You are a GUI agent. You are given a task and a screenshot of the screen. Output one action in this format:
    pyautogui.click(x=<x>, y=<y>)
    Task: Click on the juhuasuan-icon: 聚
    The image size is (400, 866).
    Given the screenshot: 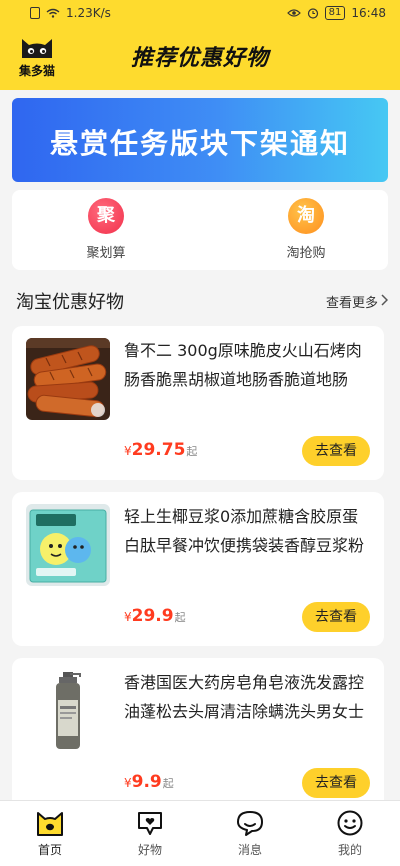 What is the action you would take?
    pyautogui.click(x=106, y=216)
    